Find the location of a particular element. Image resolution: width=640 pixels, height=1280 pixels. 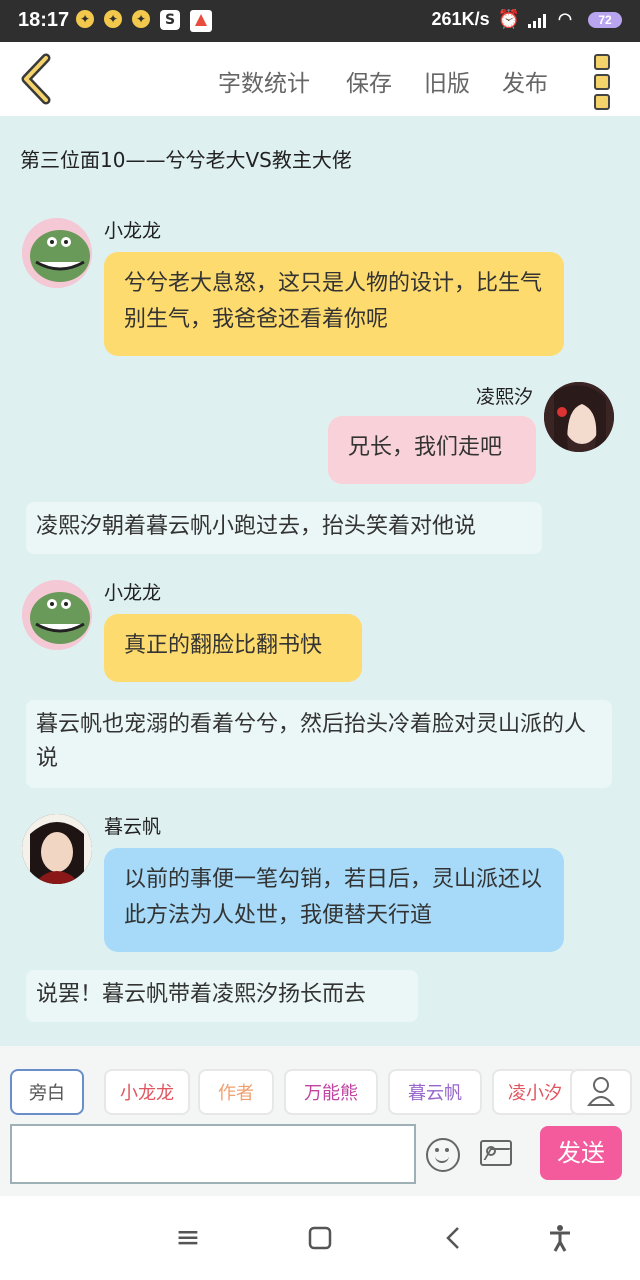

system-nav-bar: ≡ is located at coordinates (320, 1238).